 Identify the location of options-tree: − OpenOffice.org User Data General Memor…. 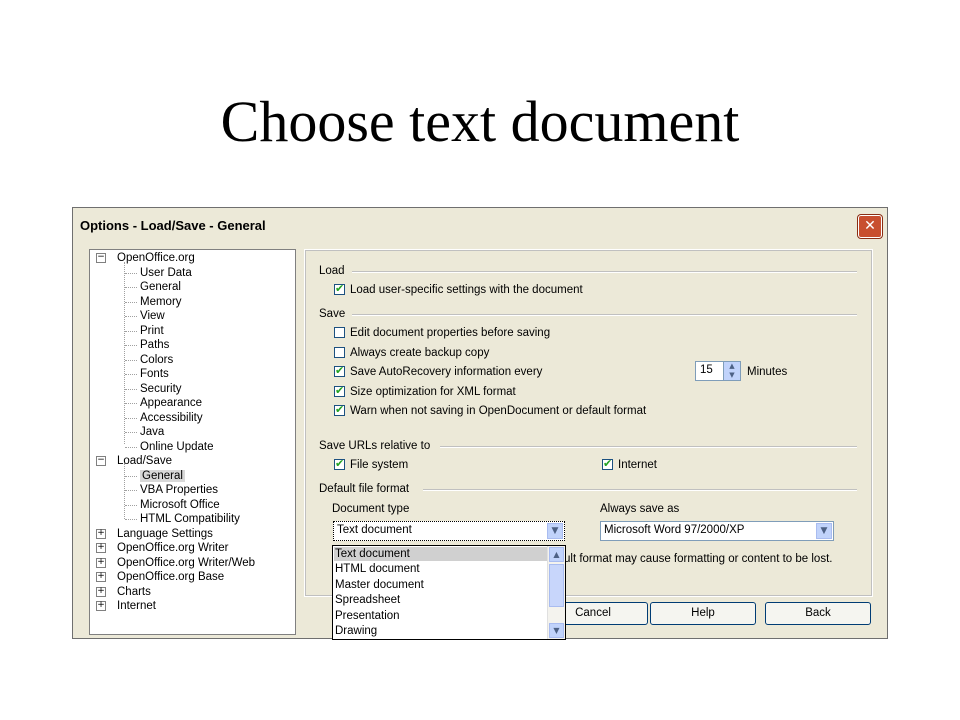
(192, 442).